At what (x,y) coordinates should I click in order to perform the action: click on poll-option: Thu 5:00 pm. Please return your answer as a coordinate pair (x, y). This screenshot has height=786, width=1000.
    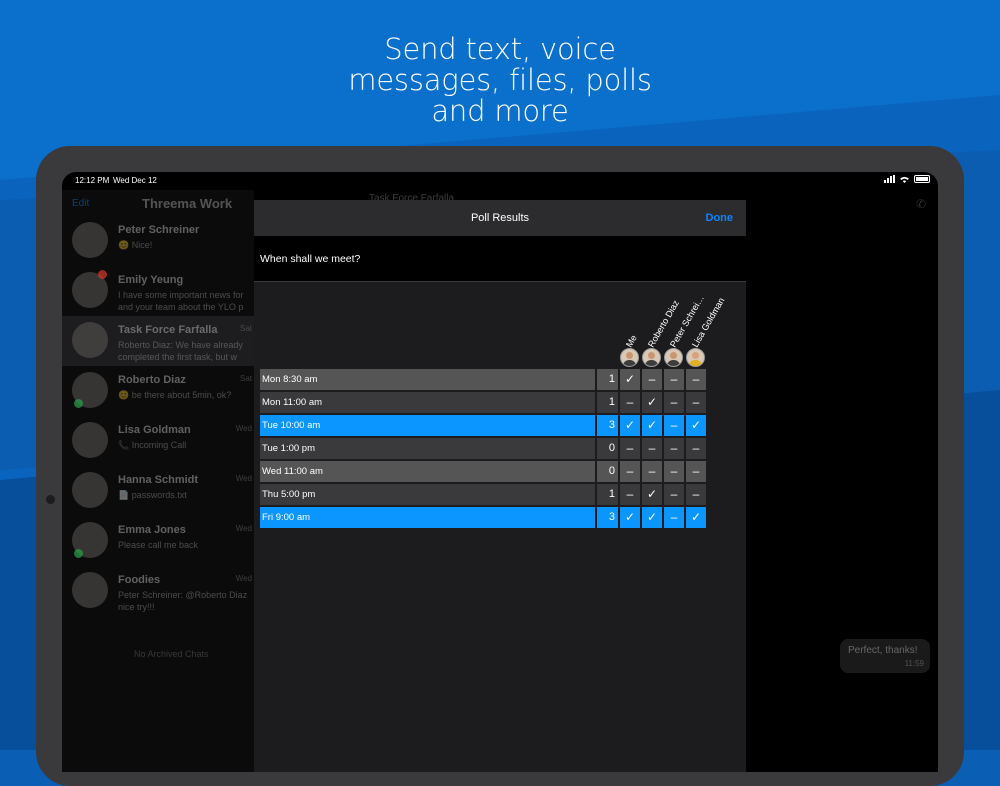
    Looking at the image, I should click on (427, 494).